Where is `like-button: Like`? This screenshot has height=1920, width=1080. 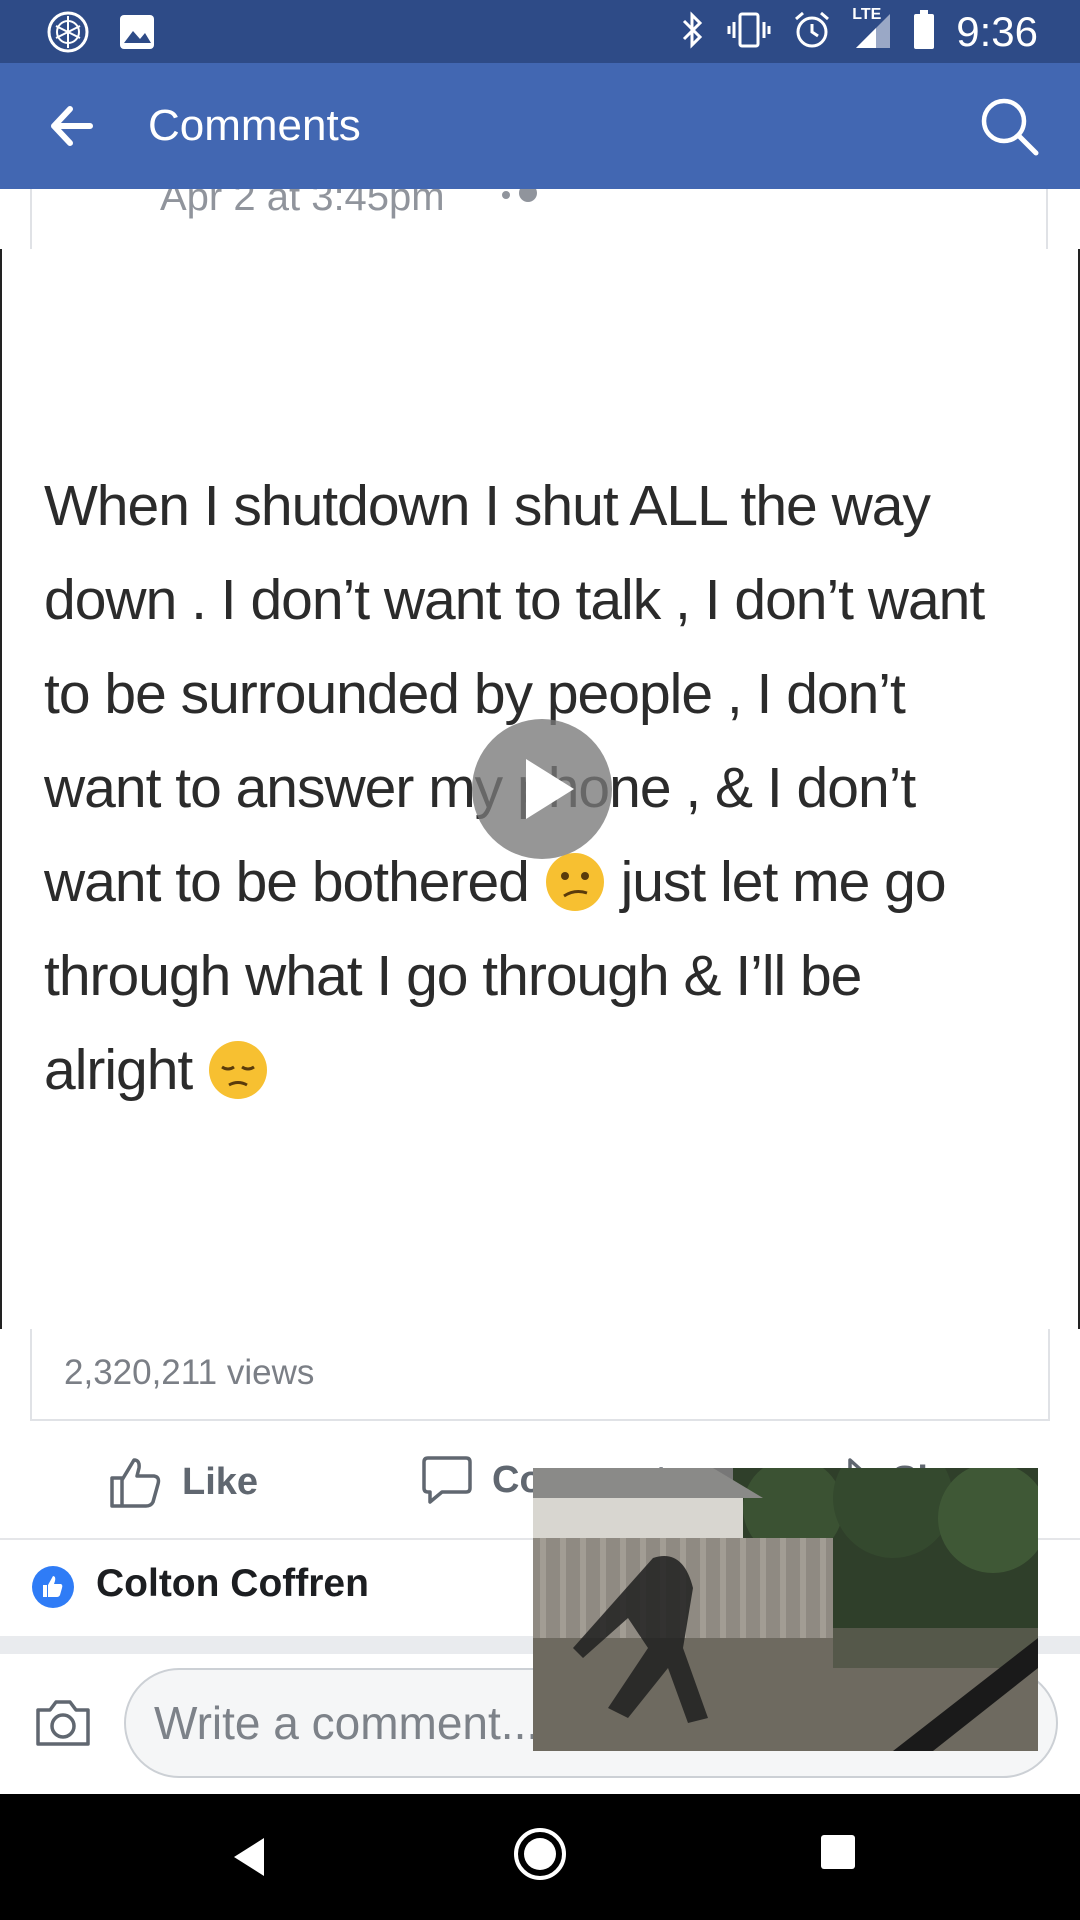 like-button: Like is located at coordinates (183, 1482).